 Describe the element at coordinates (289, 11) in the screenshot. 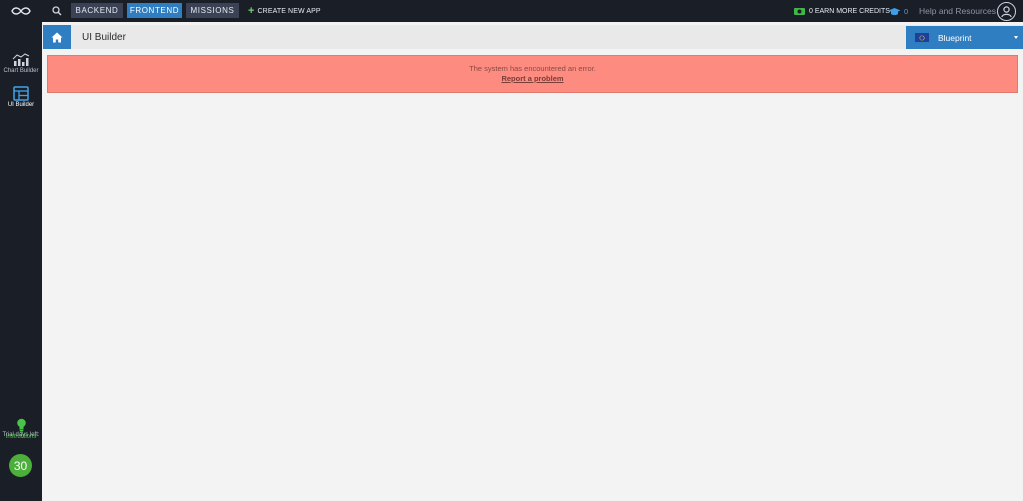

I see `create-new-app-label: CREATE NEW APP` at that location.